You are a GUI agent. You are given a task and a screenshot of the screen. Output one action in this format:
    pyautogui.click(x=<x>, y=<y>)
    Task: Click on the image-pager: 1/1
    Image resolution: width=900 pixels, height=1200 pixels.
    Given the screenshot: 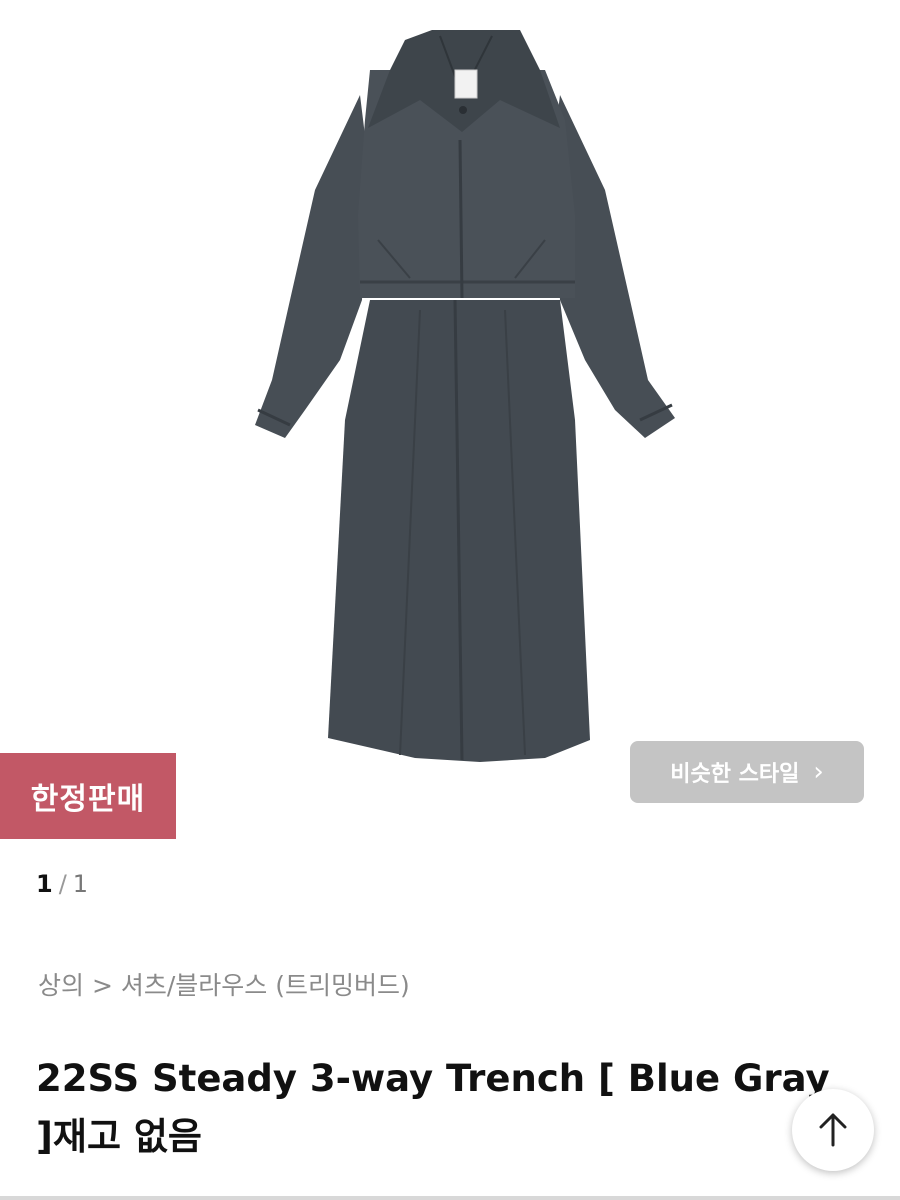 What is the action you would take?
    pyautogui.click(x=62, y=884)
    